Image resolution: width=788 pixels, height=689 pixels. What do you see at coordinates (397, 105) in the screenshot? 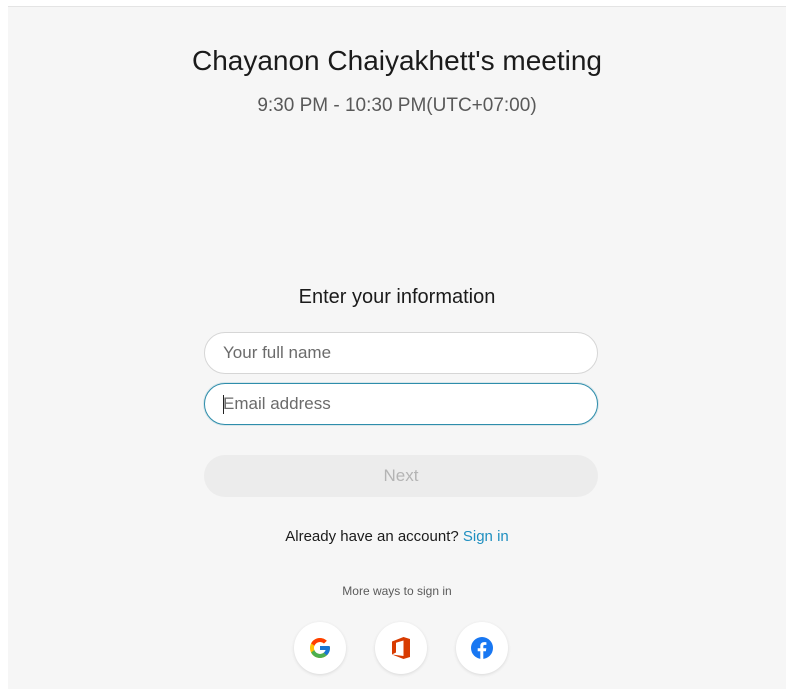
I see `meeting-time: 9:30 PM - 10:30 PM(UTC+07:00)` at bounding box center [397, 105].